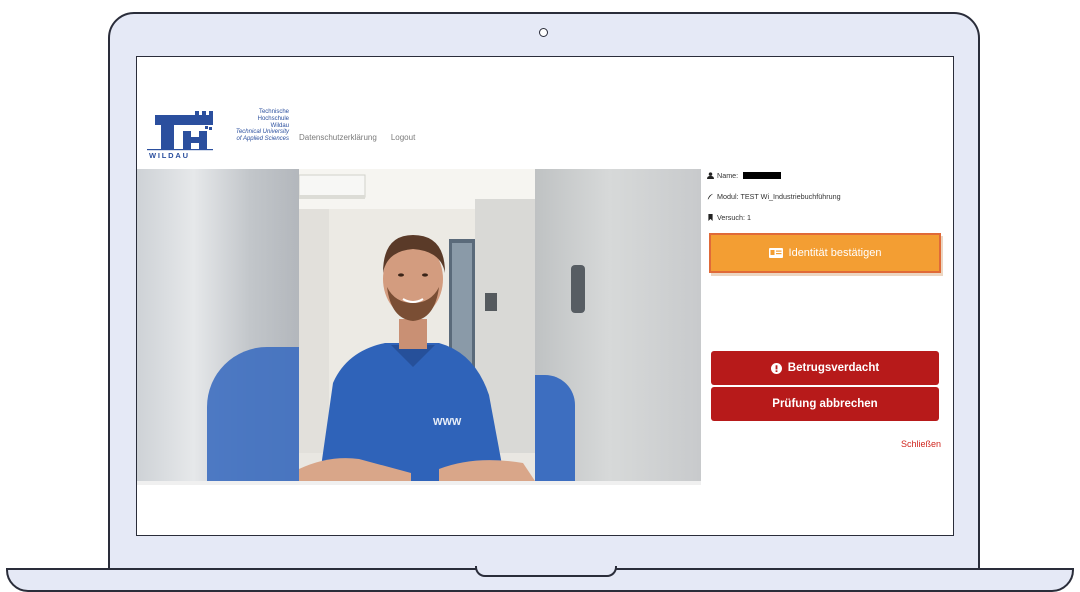  I want to click on info-modul: Modul: TEST Wi_Industriebuchführung, so click(774, 196).